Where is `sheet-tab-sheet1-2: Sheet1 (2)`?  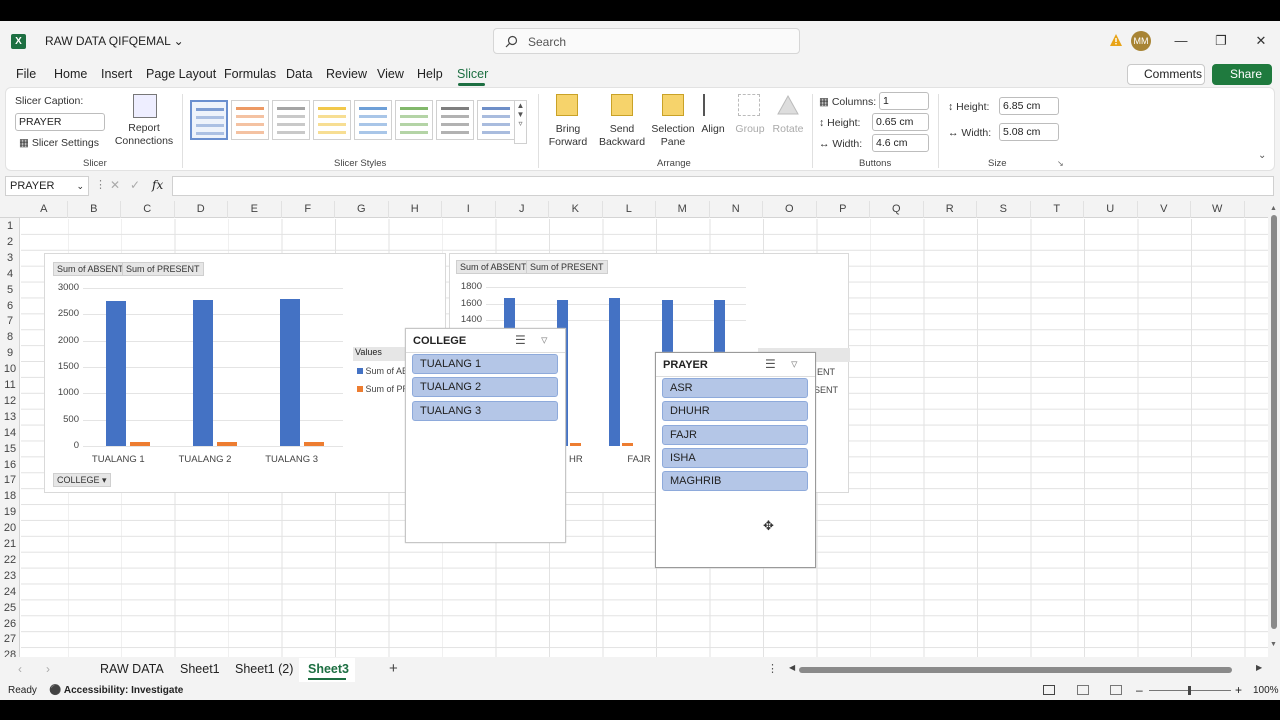 sheet-tab-sheet1-2: Sheet1 (2) is located at coordinates (264, 669).